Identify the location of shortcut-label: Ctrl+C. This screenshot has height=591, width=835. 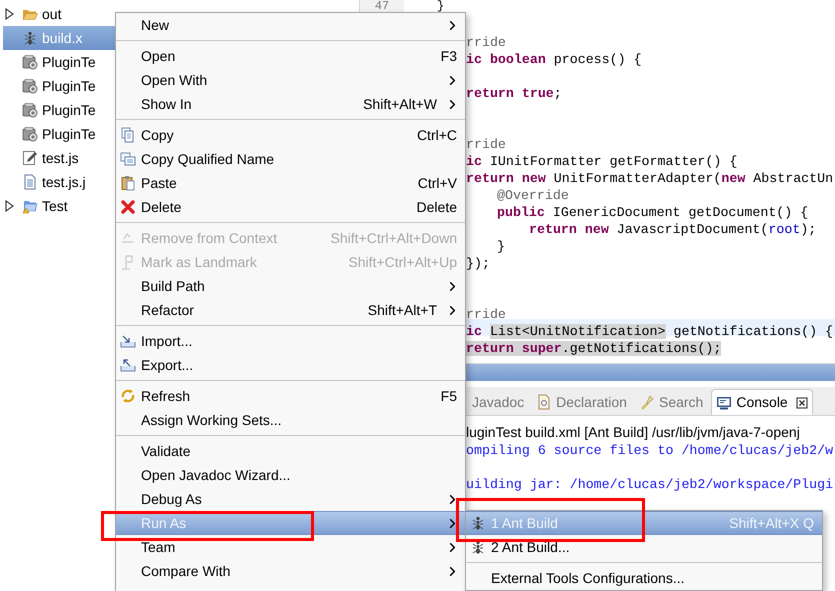
(436, 135).